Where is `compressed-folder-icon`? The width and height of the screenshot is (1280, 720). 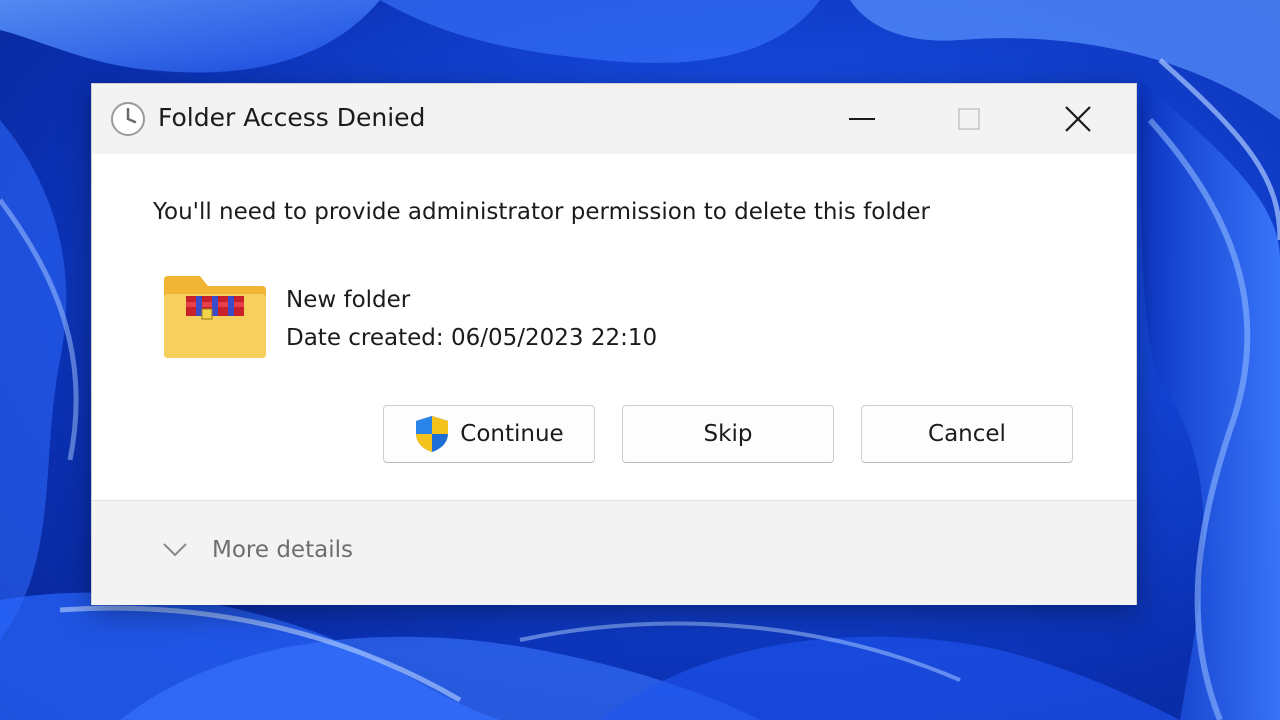
compressed-folder-icon is located at coordinates (215, 317).